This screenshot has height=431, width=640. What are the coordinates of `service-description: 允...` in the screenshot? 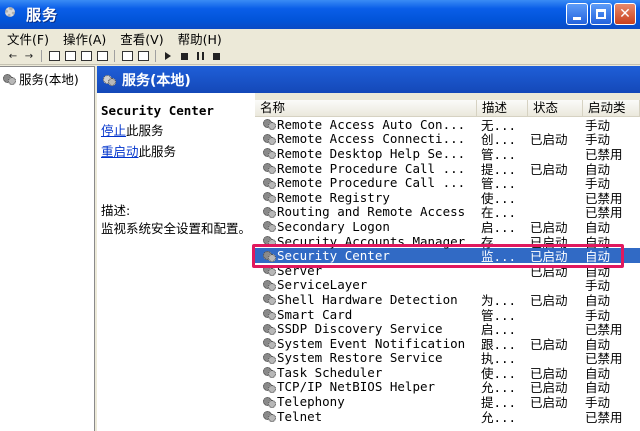 It's located at (499, 417).